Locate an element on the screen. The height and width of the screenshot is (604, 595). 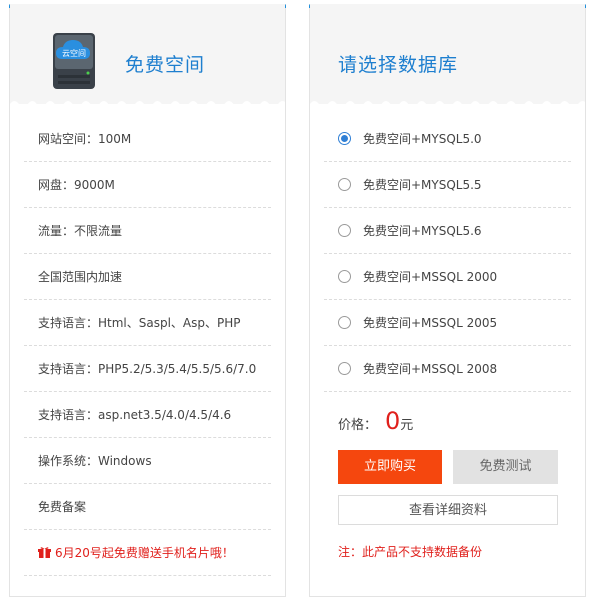
panel-title: 请选择数据库 is located at coordinates (398, 65).